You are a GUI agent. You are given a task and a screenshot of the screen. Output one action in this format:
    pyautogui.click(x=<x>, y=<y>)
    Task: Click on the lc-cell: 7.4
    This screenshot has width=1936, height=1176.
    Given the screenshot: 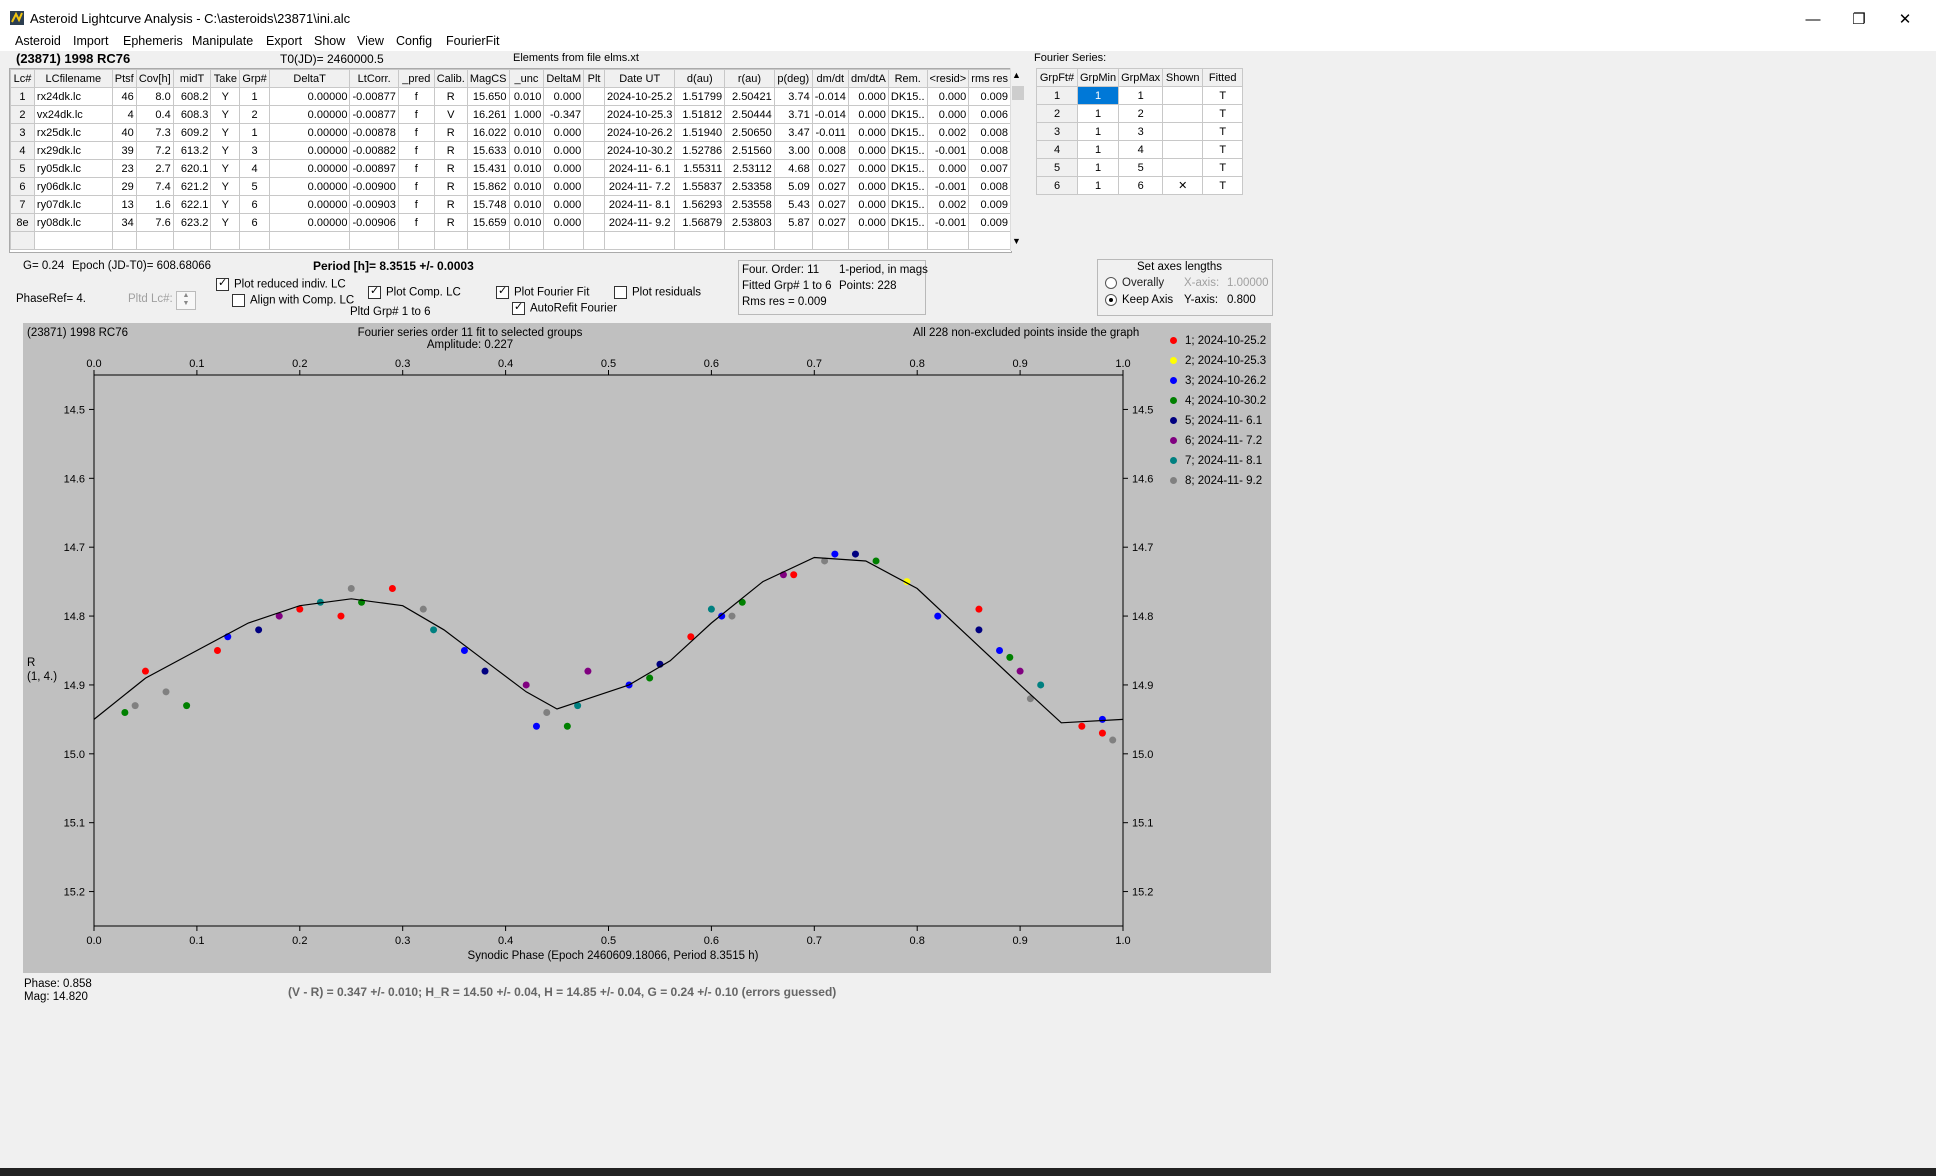 What is the action you would take?
    pyautogui.click(x=154, y=186)
    